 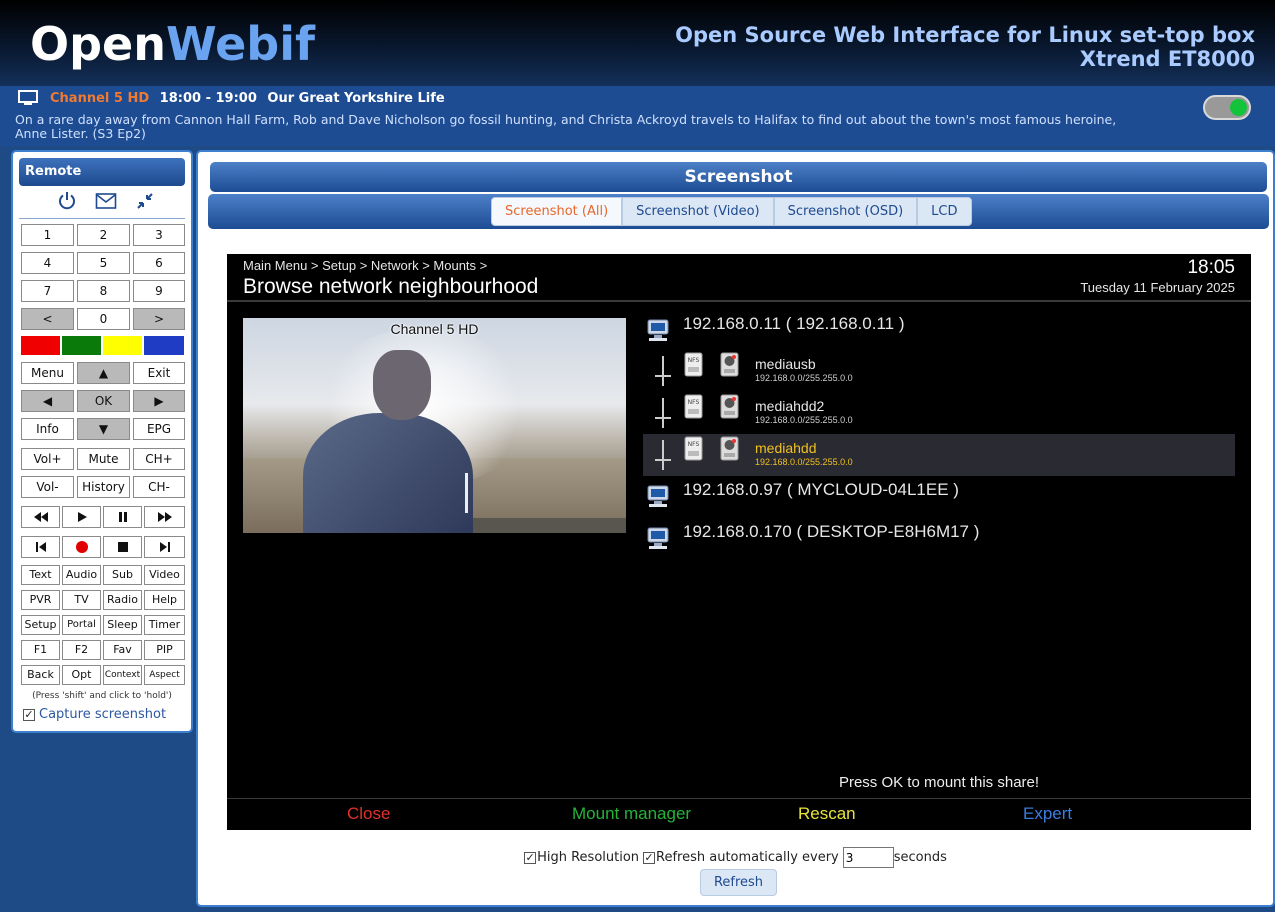 I want to click on key-ok: OK, so click(x=103, y=401).